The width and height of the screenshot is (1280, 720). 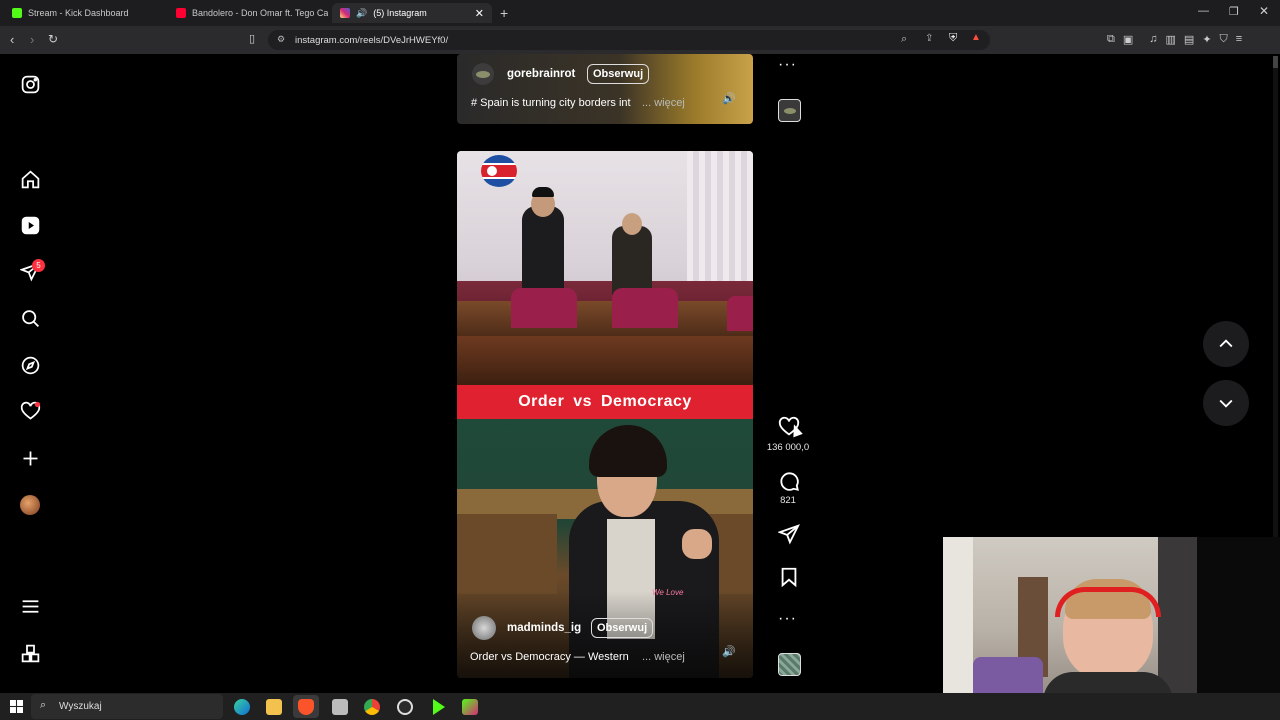 I want to click on obs-icon, so click(x=405, y=707).